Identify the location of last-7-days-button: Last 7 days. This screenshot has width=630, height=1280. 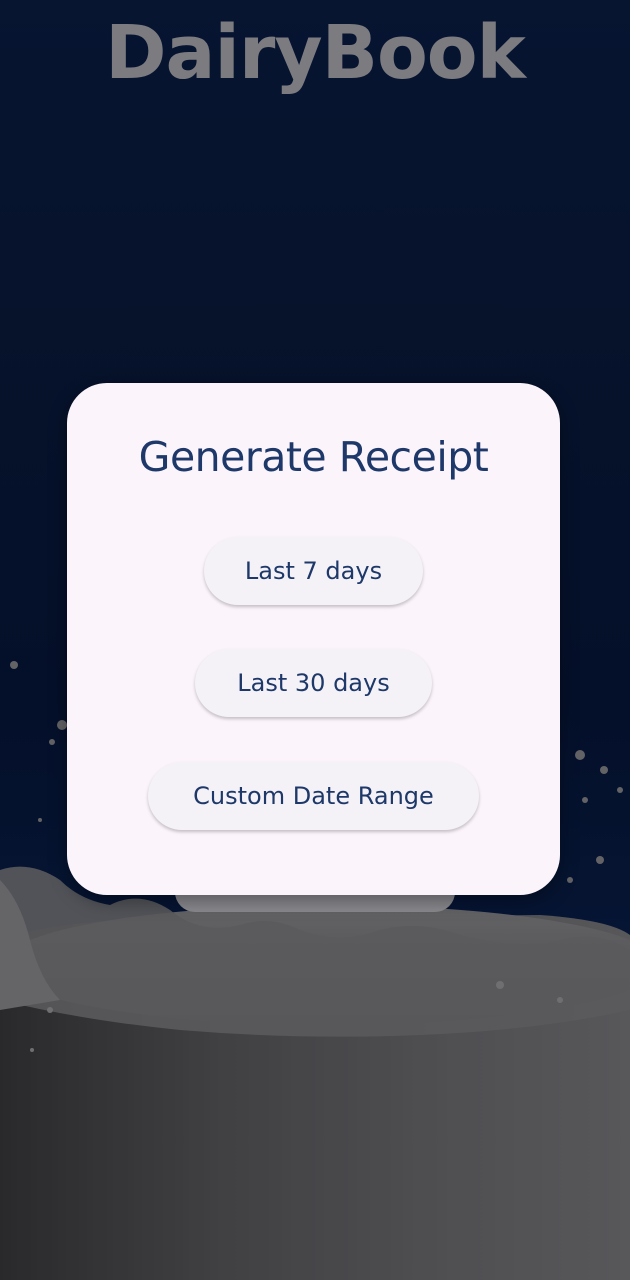
(313, 571).